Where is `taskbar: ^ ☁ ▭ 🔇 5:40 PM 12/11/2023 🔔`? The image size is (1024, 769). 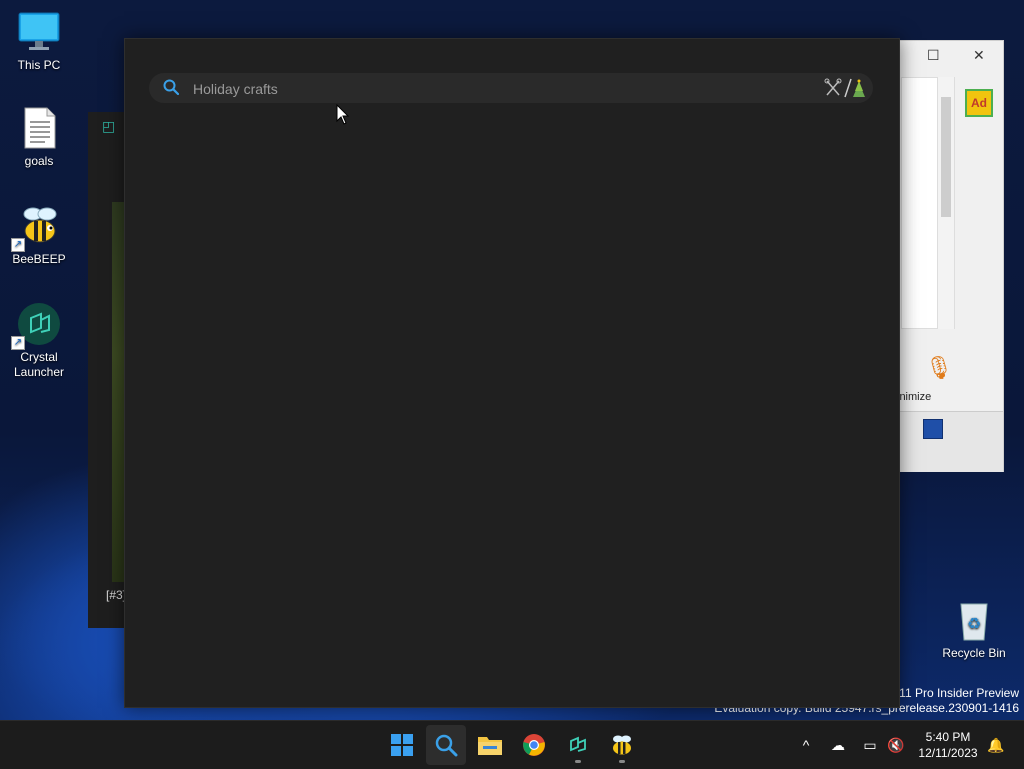
taskbar: ^ ☁ ▭ 🔇 5:40 PM 12/11/2023 🔔 is located at coordinates (512, 744).